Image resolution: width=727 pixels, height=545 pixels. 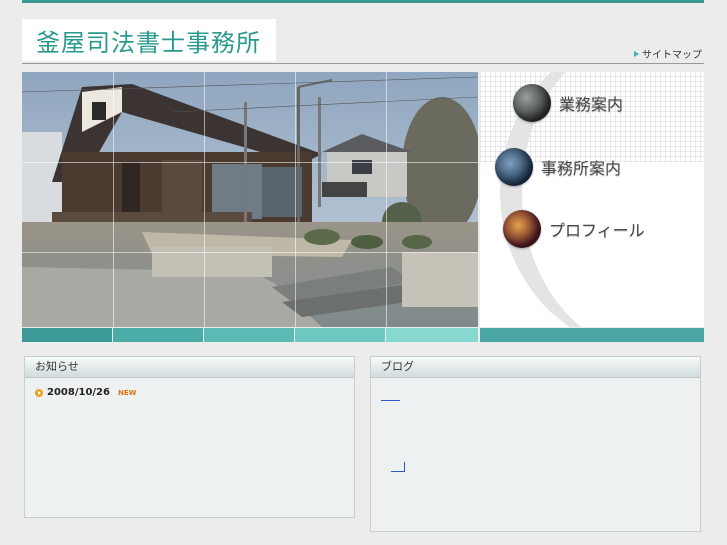 I want to click on news-panel-title: お知らせ, so click(x=189, y=367).